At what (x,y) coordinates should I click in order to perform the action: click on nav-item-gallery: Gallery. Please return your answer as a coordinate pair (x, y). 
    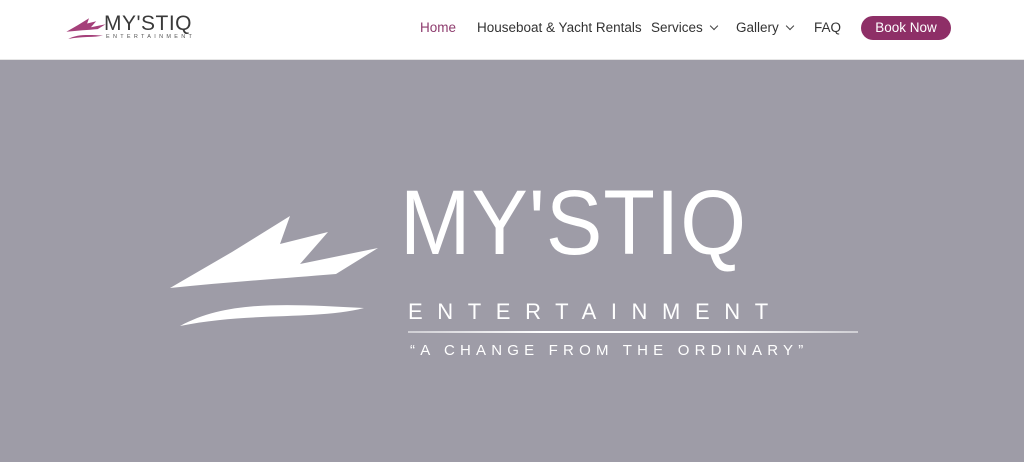
    Looking at the image, I should click on (765, 28).